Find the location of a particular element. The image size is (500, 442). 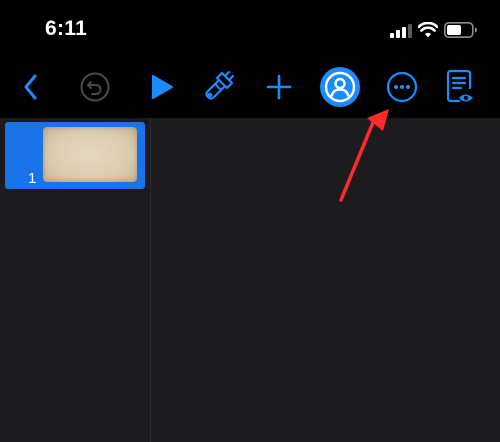

person-circle-icon is located at coordinates (340, 87).